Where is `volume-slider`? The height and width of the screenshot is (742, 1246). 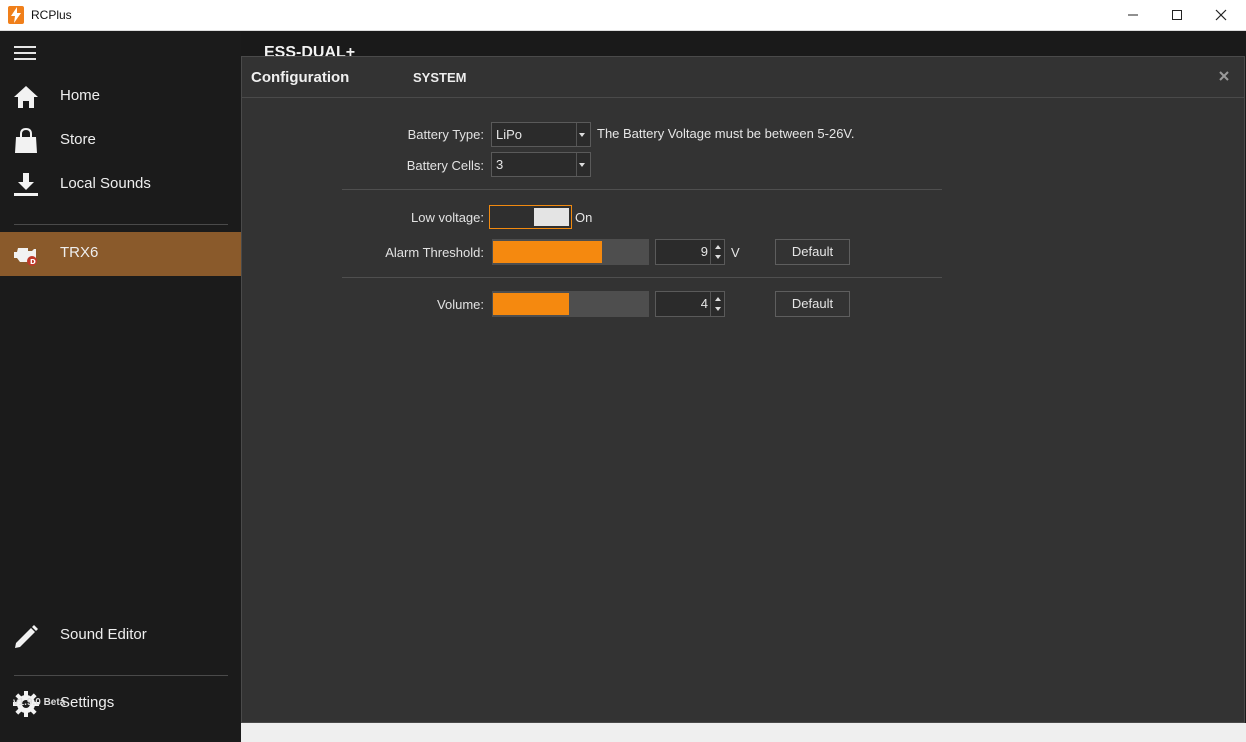 volume-slider is located at coordinates (570, 304).